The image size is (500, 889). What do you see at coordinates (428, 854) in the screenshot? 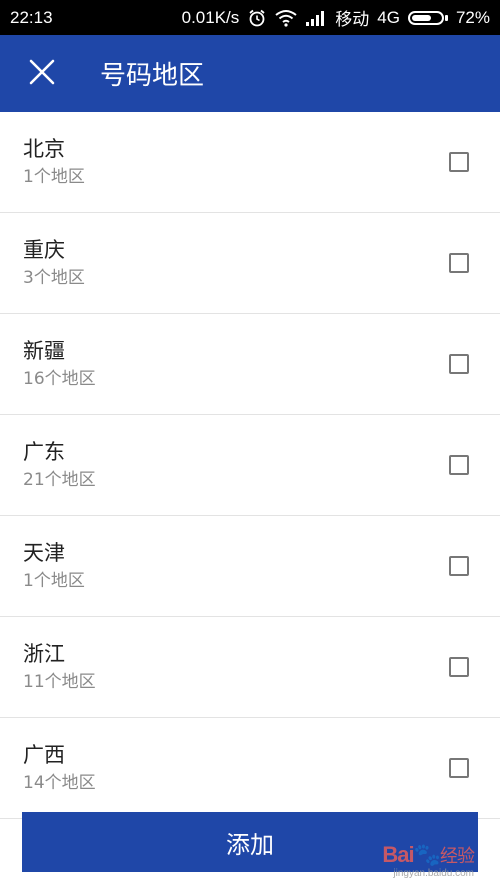
I see `watermark-logo: Bai🐾经验` at bounding box center [428, 854].